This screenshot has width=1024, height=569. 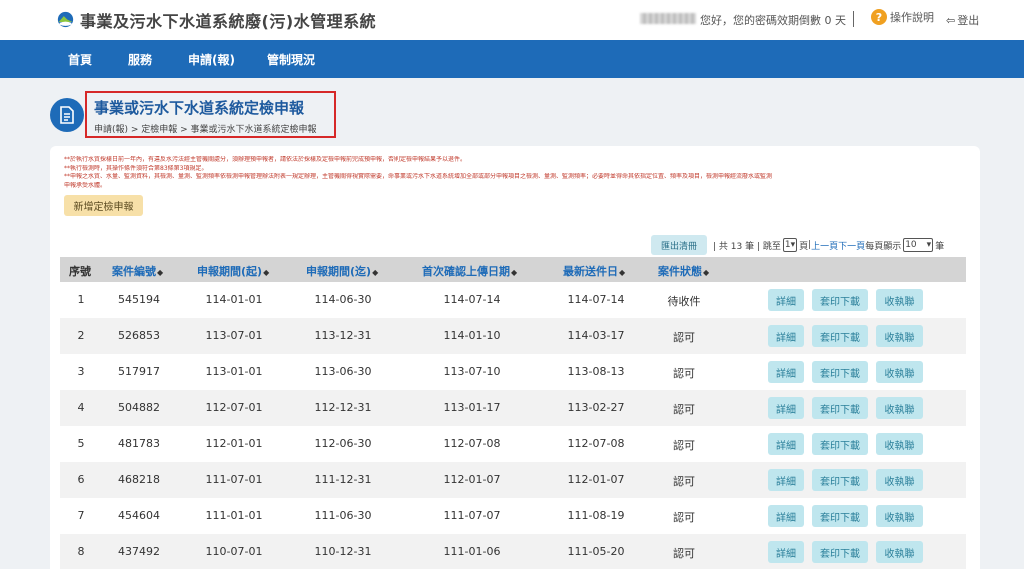 I want to click on help-link: ? 操作說明, so click(x=902, y=17).